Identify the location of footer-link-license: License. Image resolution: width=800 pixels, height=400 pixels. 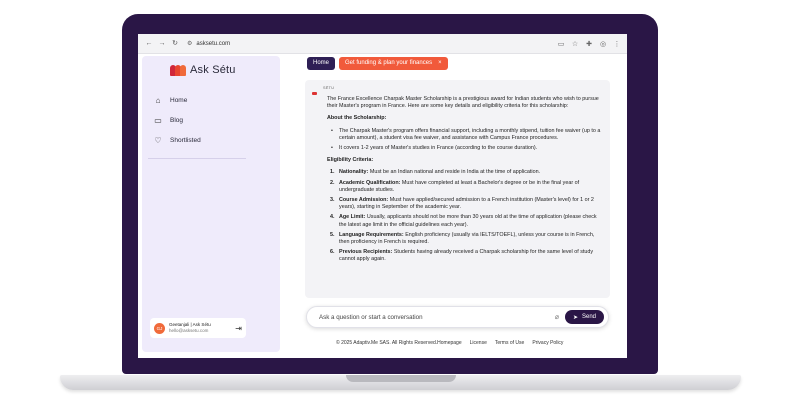
(478, 343).